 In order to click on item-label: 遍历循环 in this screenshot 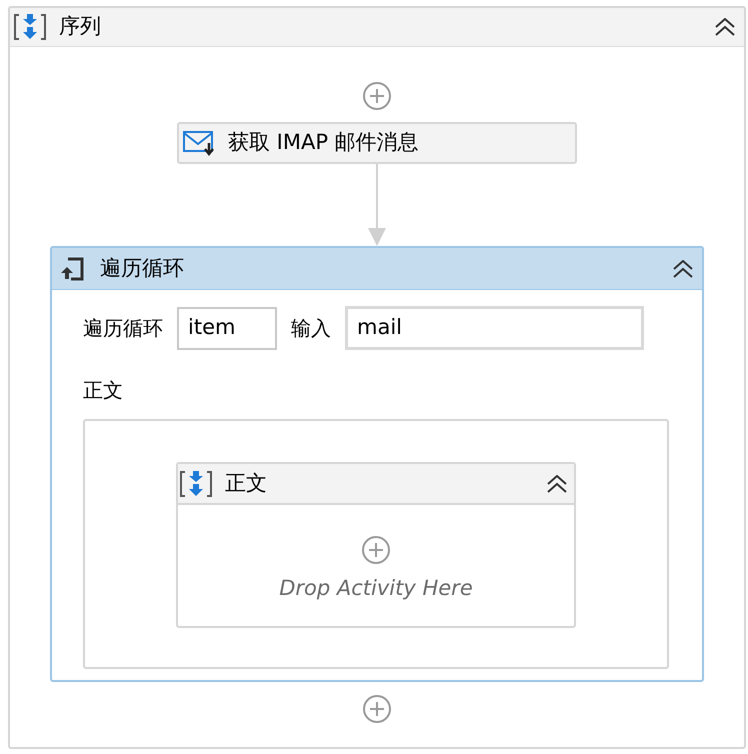, I will do `click(123, 328)`.